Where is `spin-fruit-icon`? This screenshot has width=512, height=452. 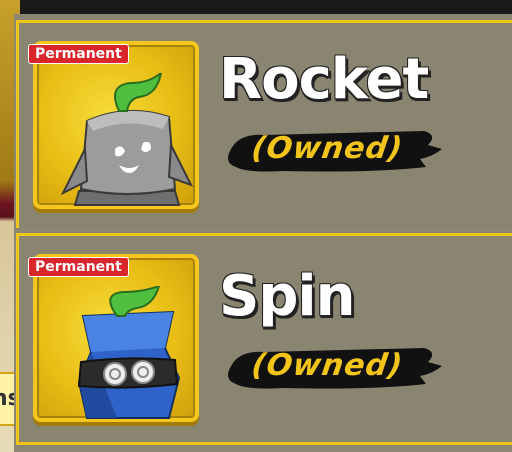 spin-fruit-icon is located at coordinates (129, 352).